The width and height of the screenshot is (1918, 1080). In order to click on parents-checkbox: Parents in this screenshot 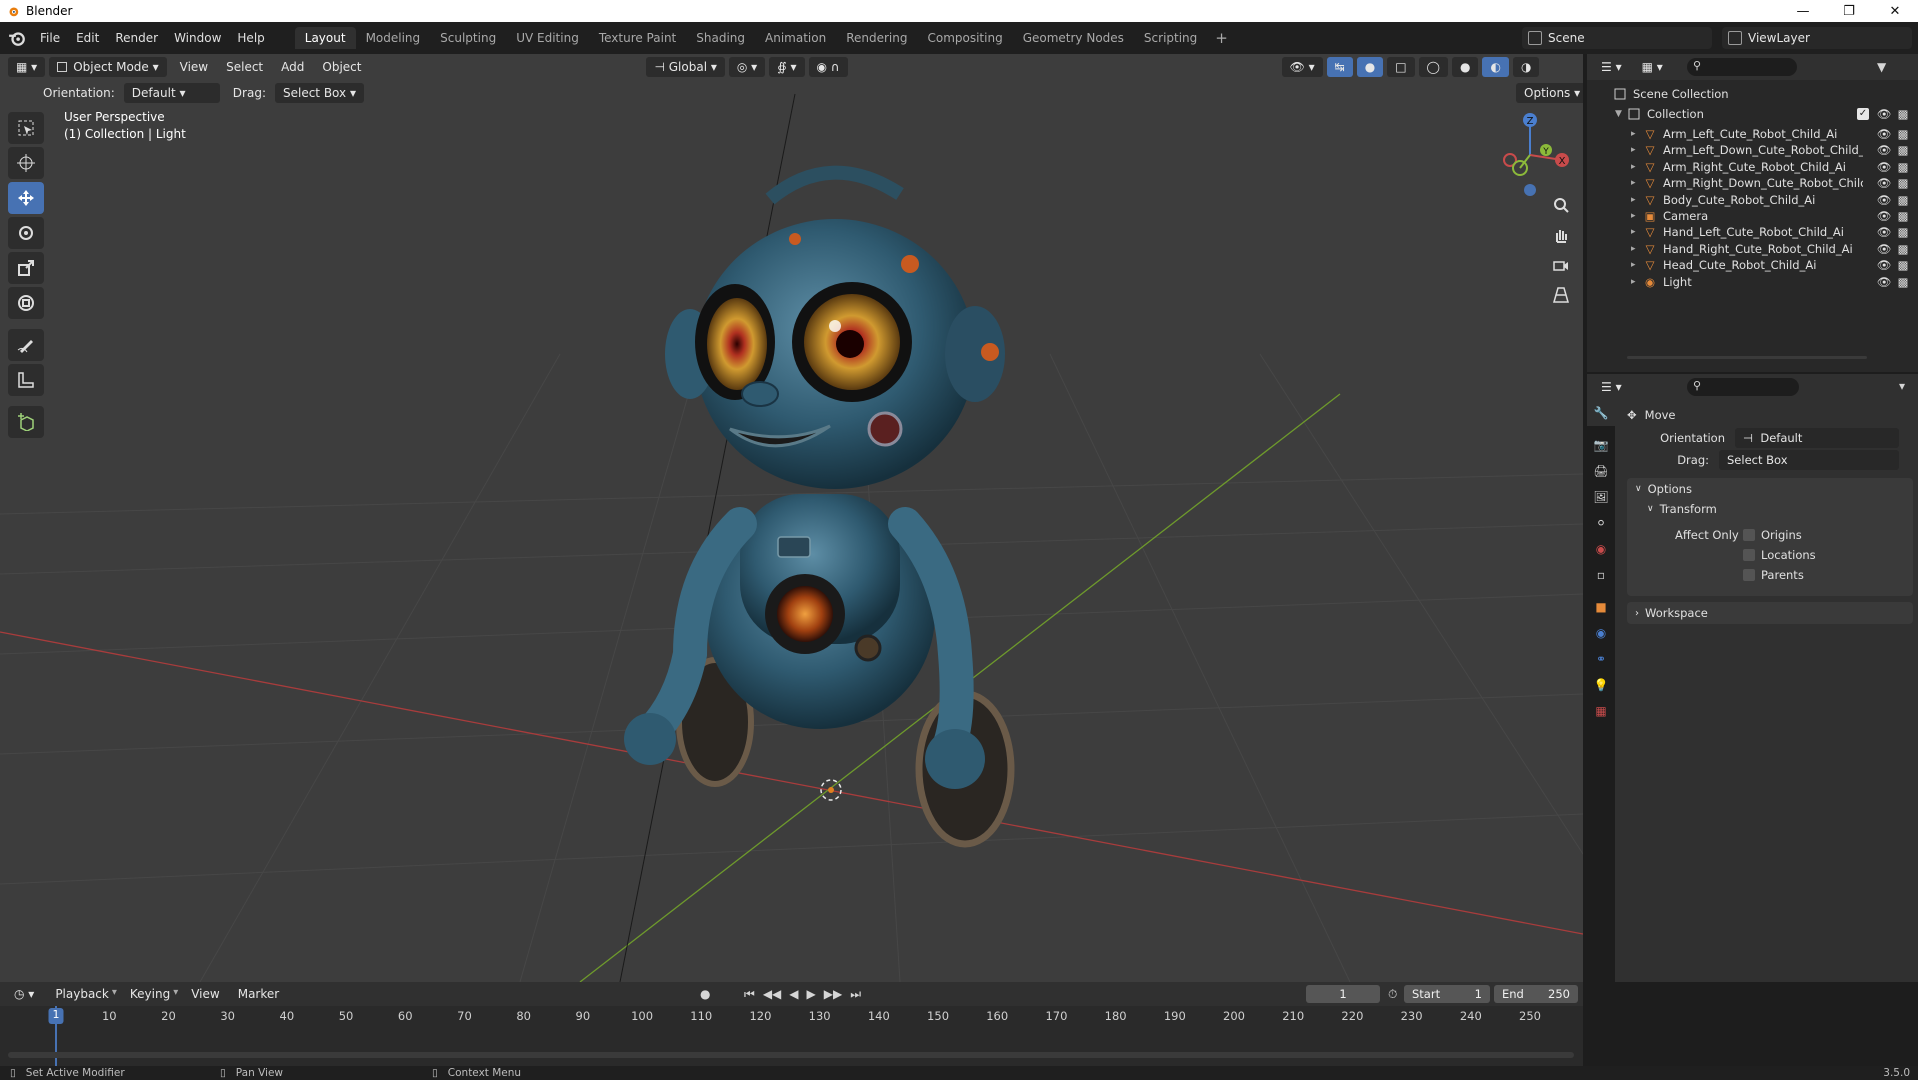, I will do `click(1773, 575)`.